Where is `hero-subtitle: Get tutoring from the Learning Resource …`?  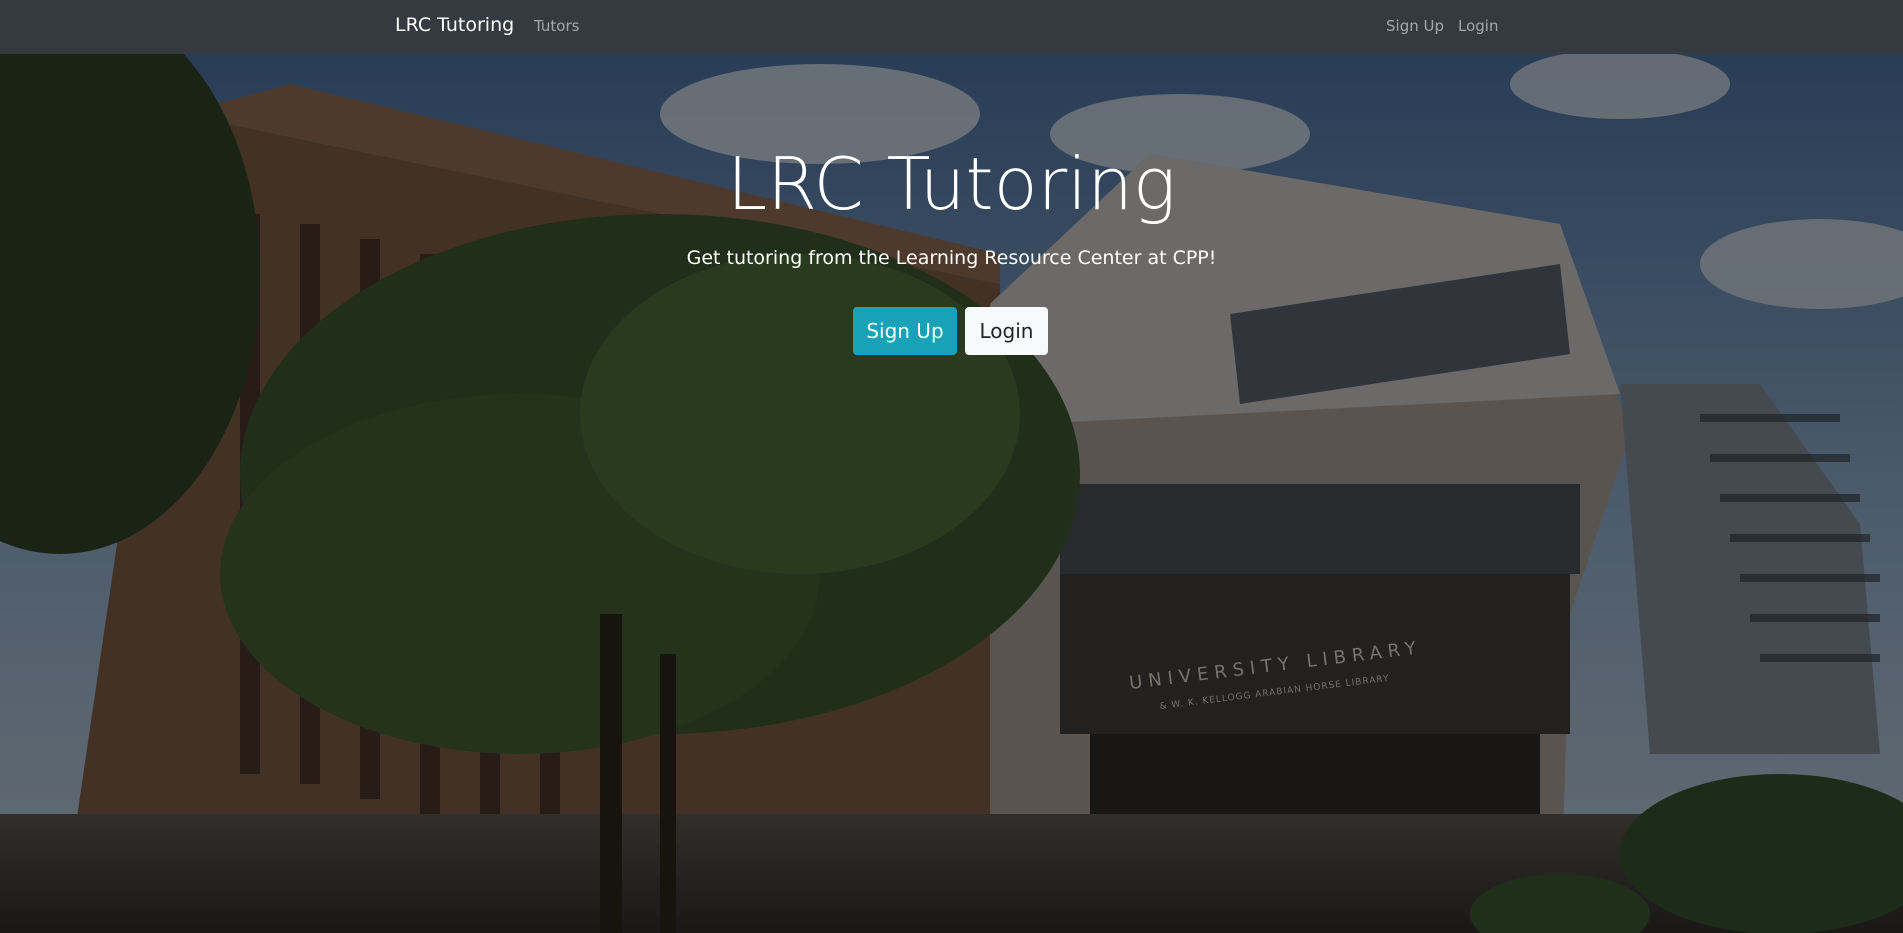 hero-subtitle: Get tutoring from the Learning Resource … is located at coordinates (951, 258).